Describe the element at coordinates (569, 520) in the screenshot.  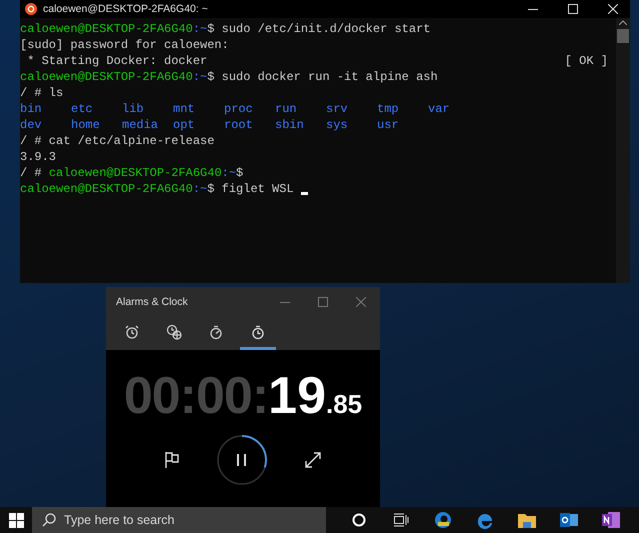
I see `mail-app-icon` at that location.